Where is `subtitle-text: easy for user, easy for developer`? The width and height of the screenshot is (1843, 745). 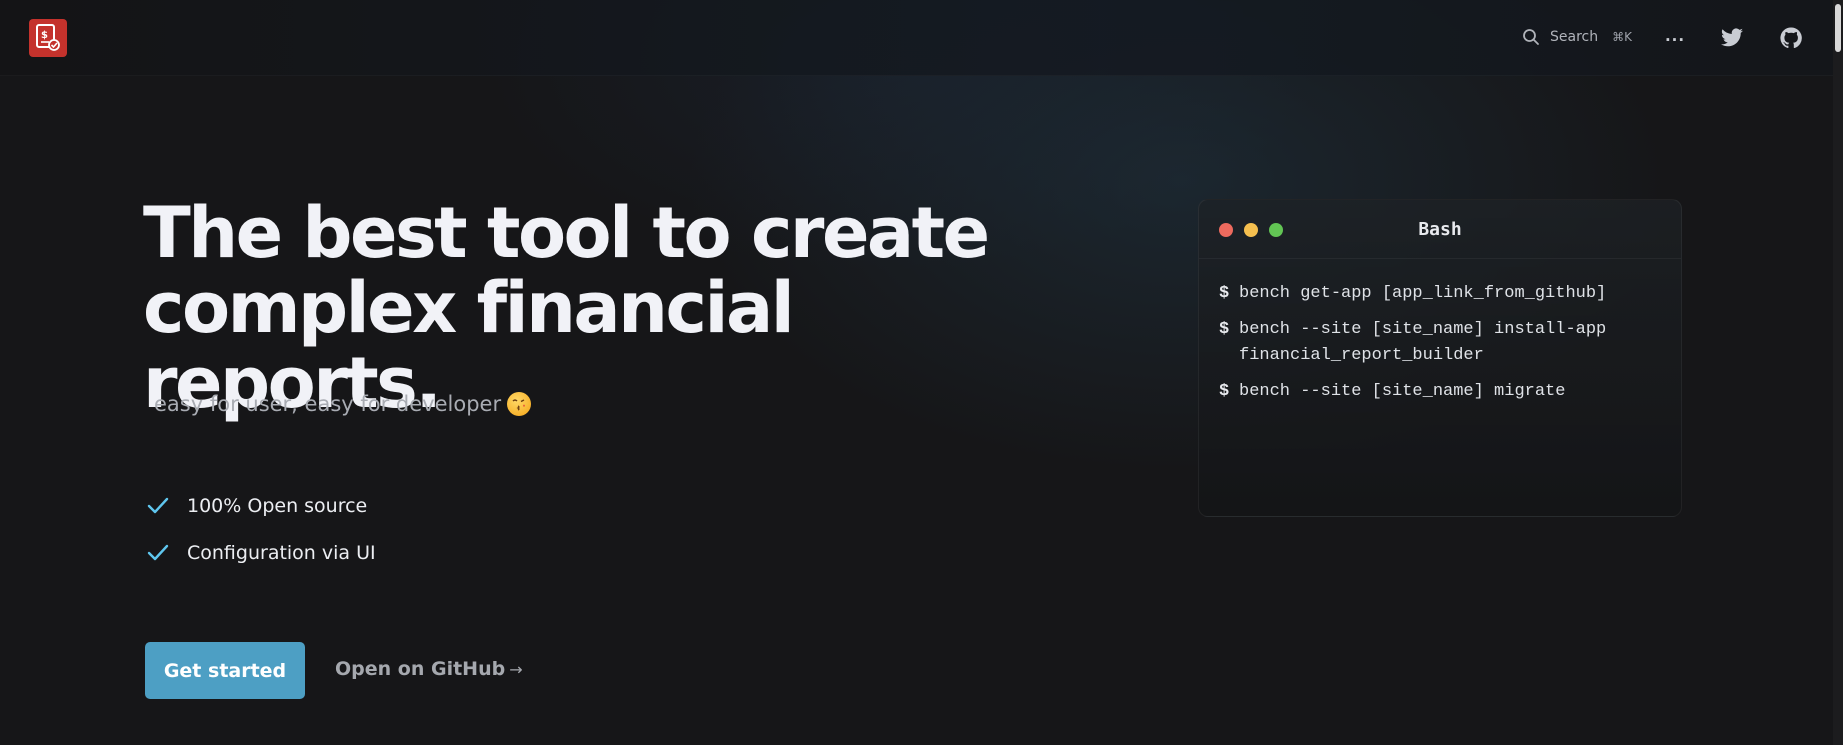
subtitle-text: easy for user, easy for developer is located at coordinates (328, 404).